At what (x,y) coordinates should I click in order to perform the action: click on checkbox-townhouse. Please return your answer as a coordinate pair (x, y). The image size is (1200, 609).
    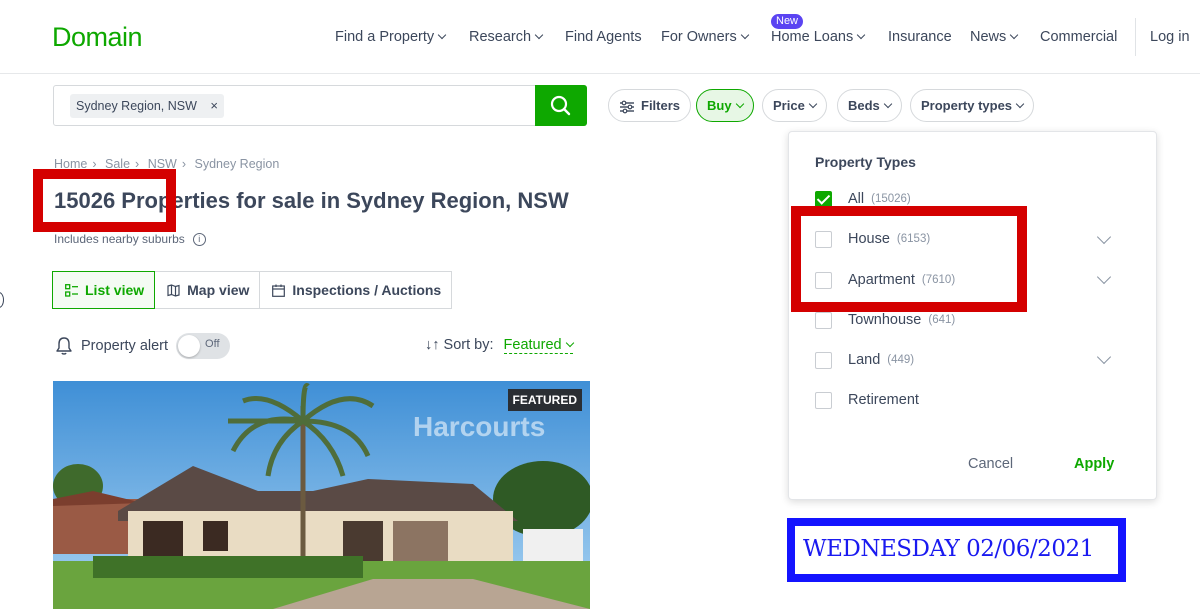
    Looking at the image, I should click on (823, 320).